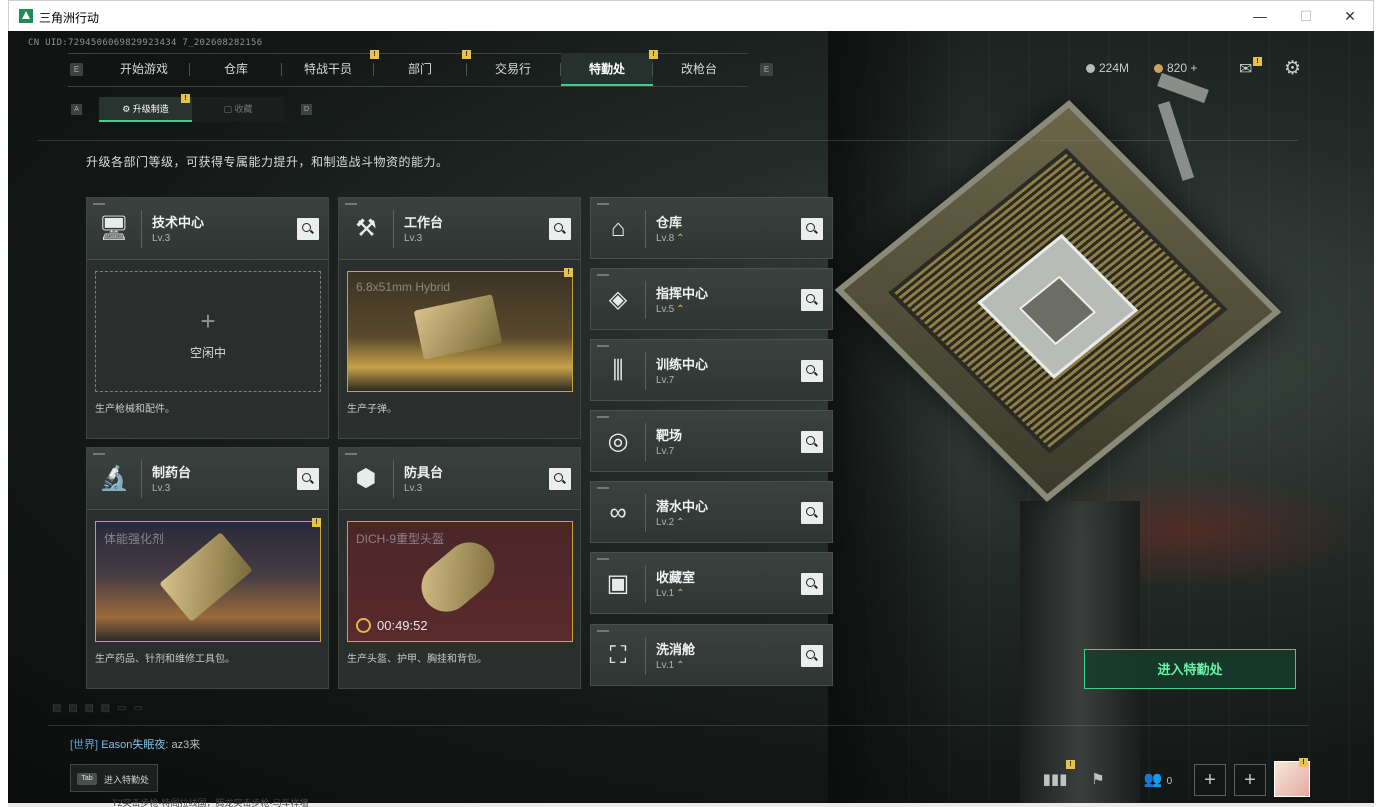 This screenshot has width=1382, height=807. Describe the element at coordinates (670, 593) in the screenshot. I see `facility-level: Lv.1 ⌃` at that location.